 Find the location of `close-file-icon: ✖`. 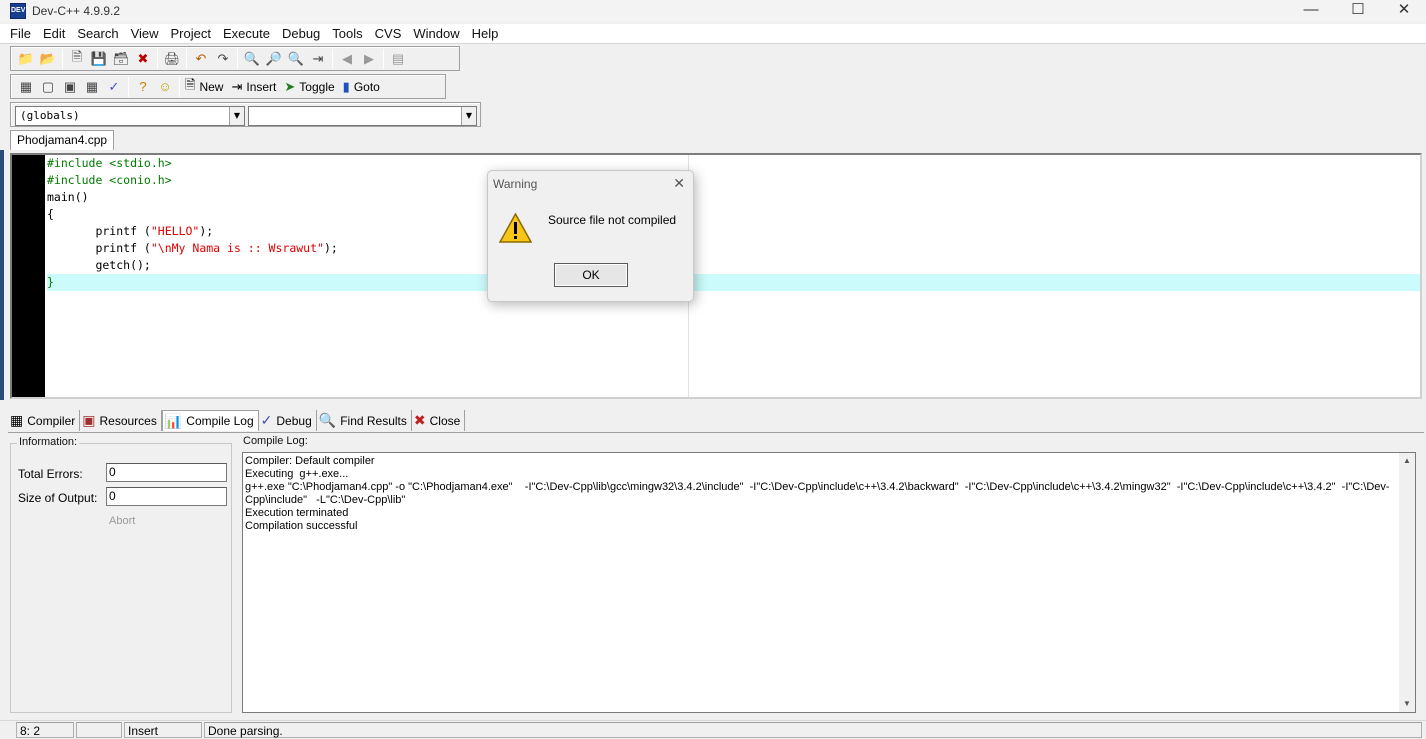

close-file-icon: ✖ is located at coordinates (143, 59).